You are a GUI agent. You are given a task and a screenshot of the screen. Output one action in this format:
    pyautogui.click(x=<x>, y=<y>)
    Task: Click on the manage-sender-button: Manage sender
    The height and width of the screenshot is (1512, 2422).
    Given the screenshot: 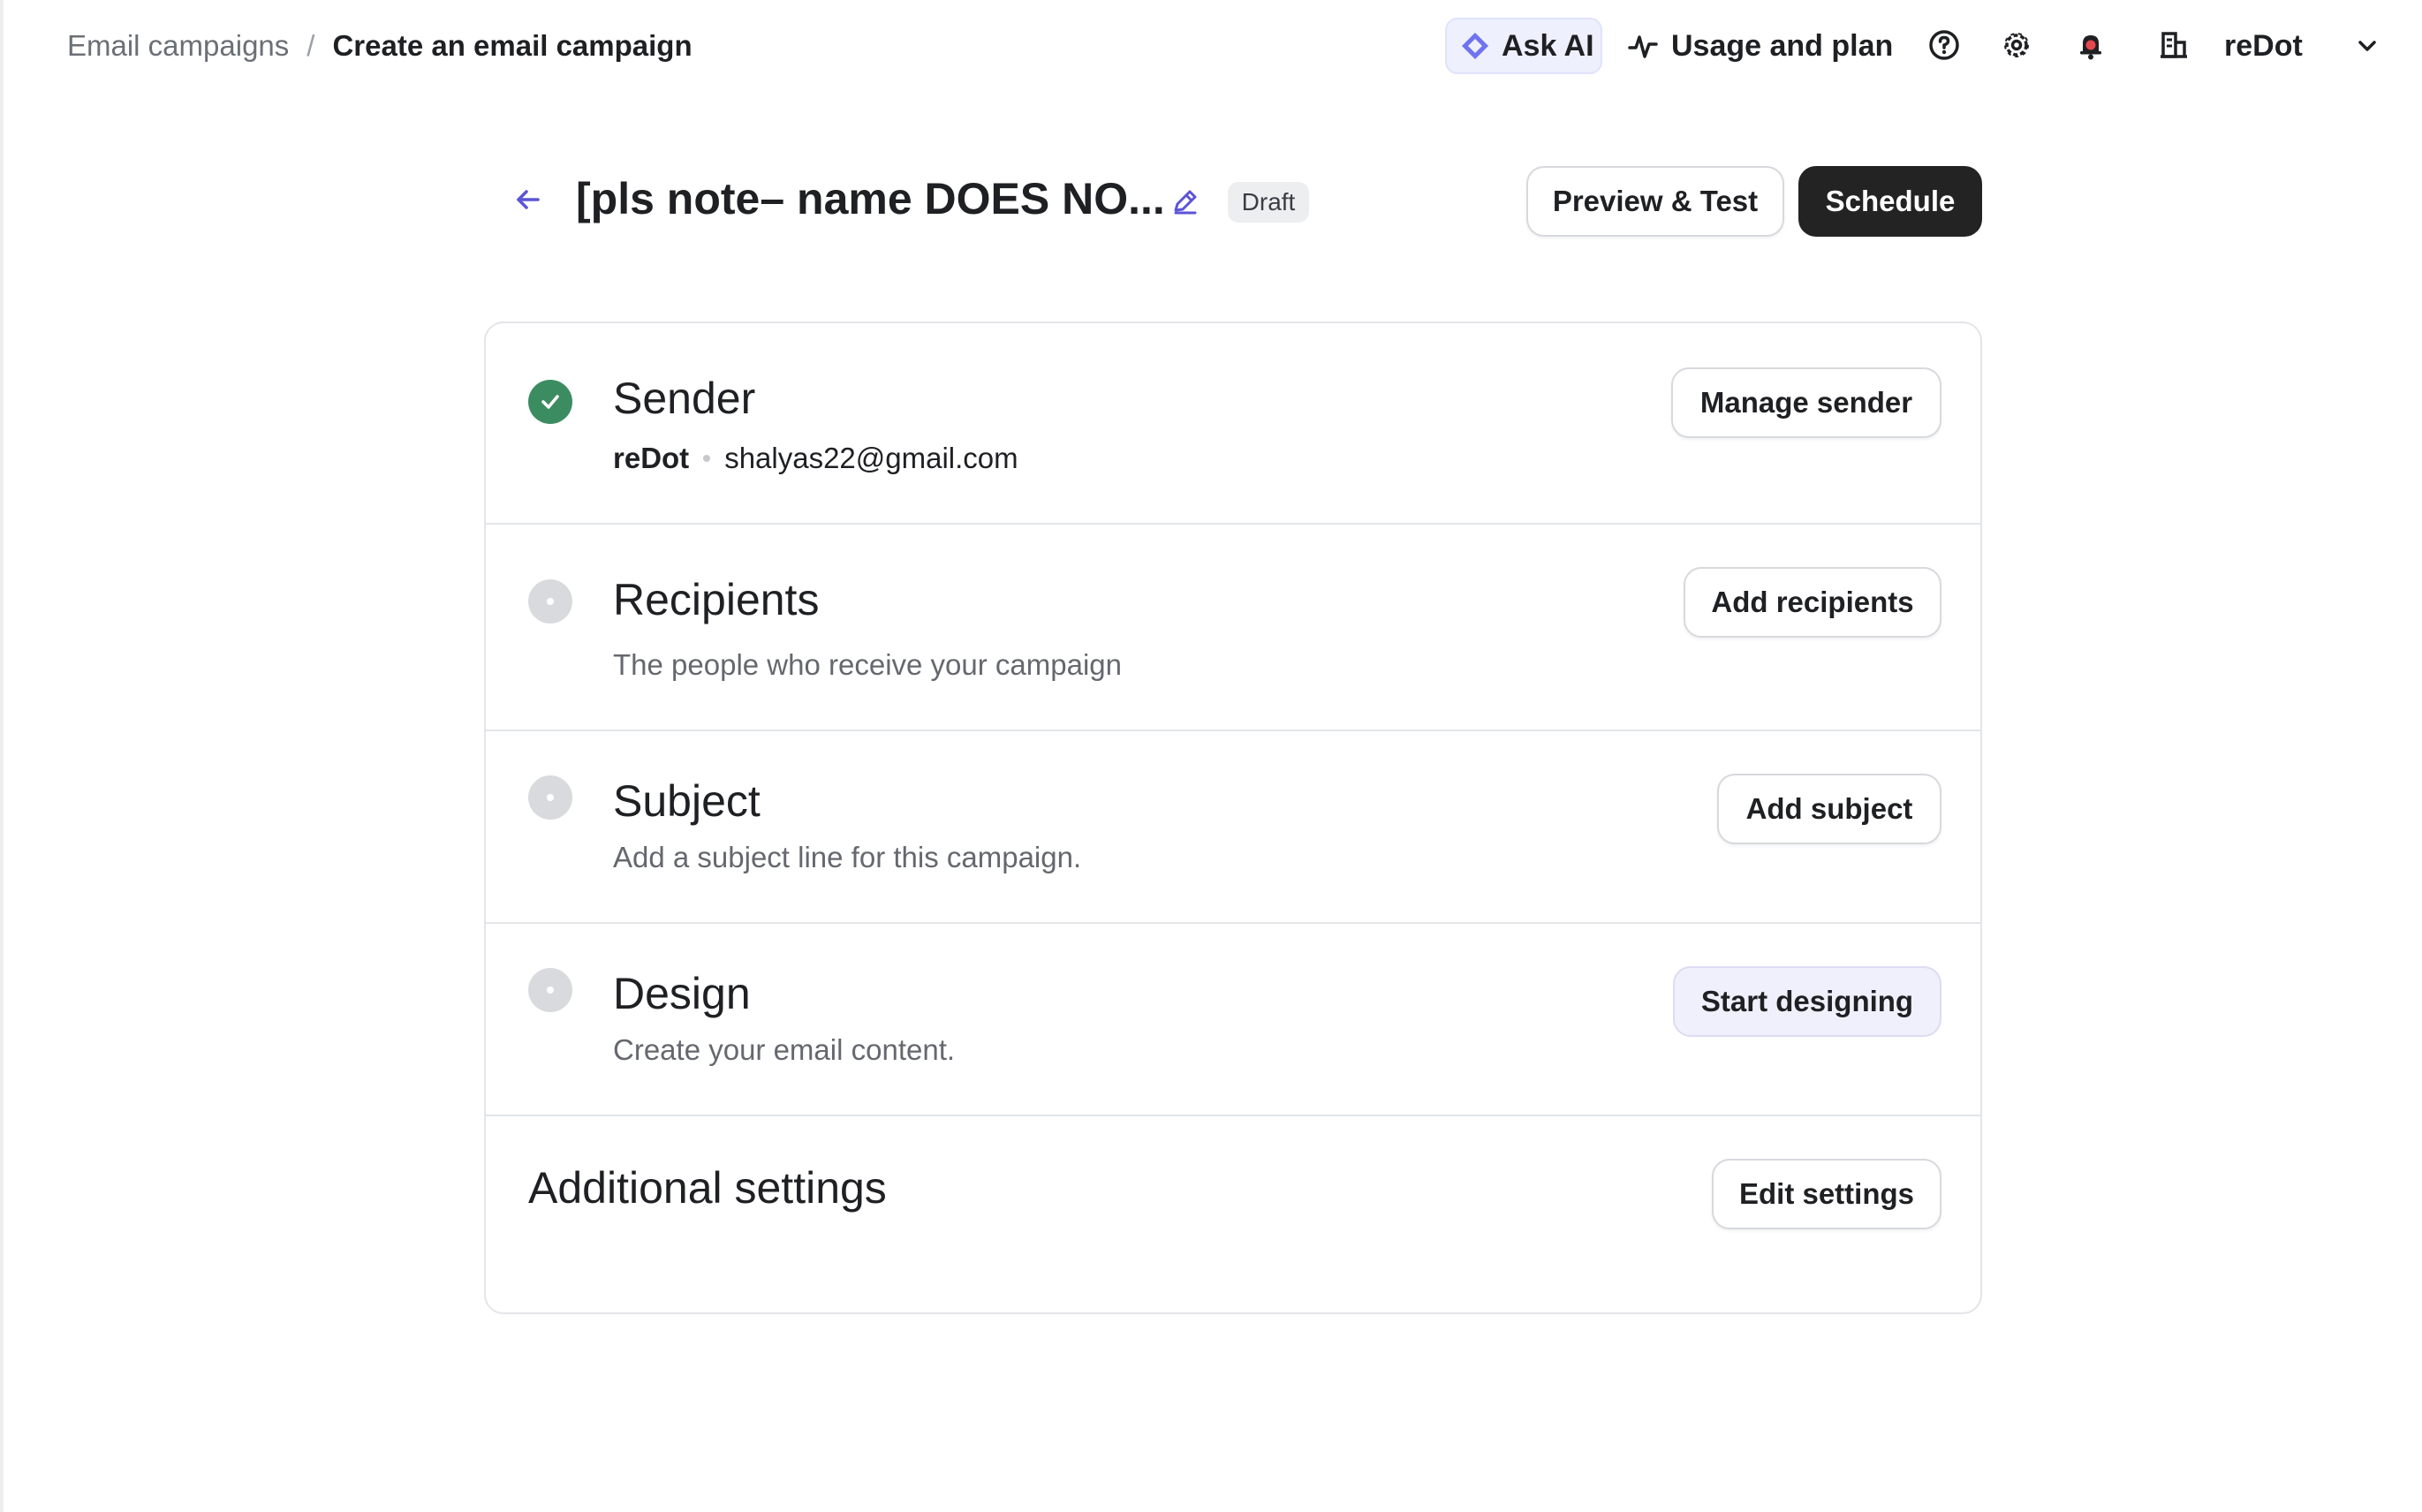 What is the action you would take?
    pyautogui.click(x=1806, y=403)
    